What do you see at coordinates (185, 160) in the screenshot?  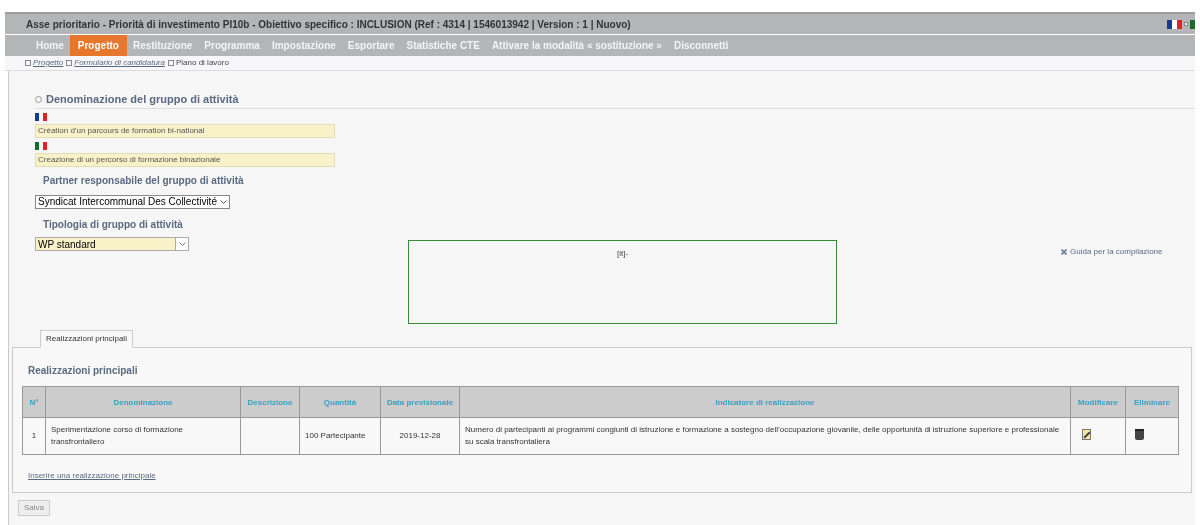 I see `text-field: Creazione di un percorso di formazione binazionale` at bounding box center [185, 160].